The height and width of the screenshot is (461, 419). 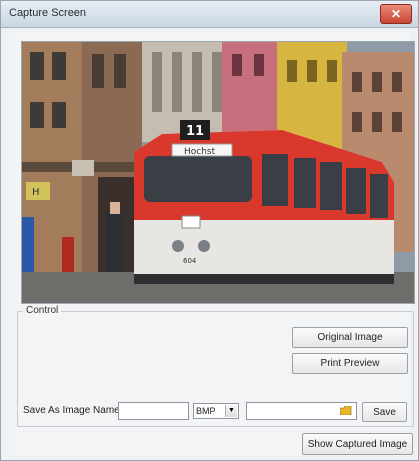 I want to click on tram-destination: Hochst, so click(x=200, y=152).